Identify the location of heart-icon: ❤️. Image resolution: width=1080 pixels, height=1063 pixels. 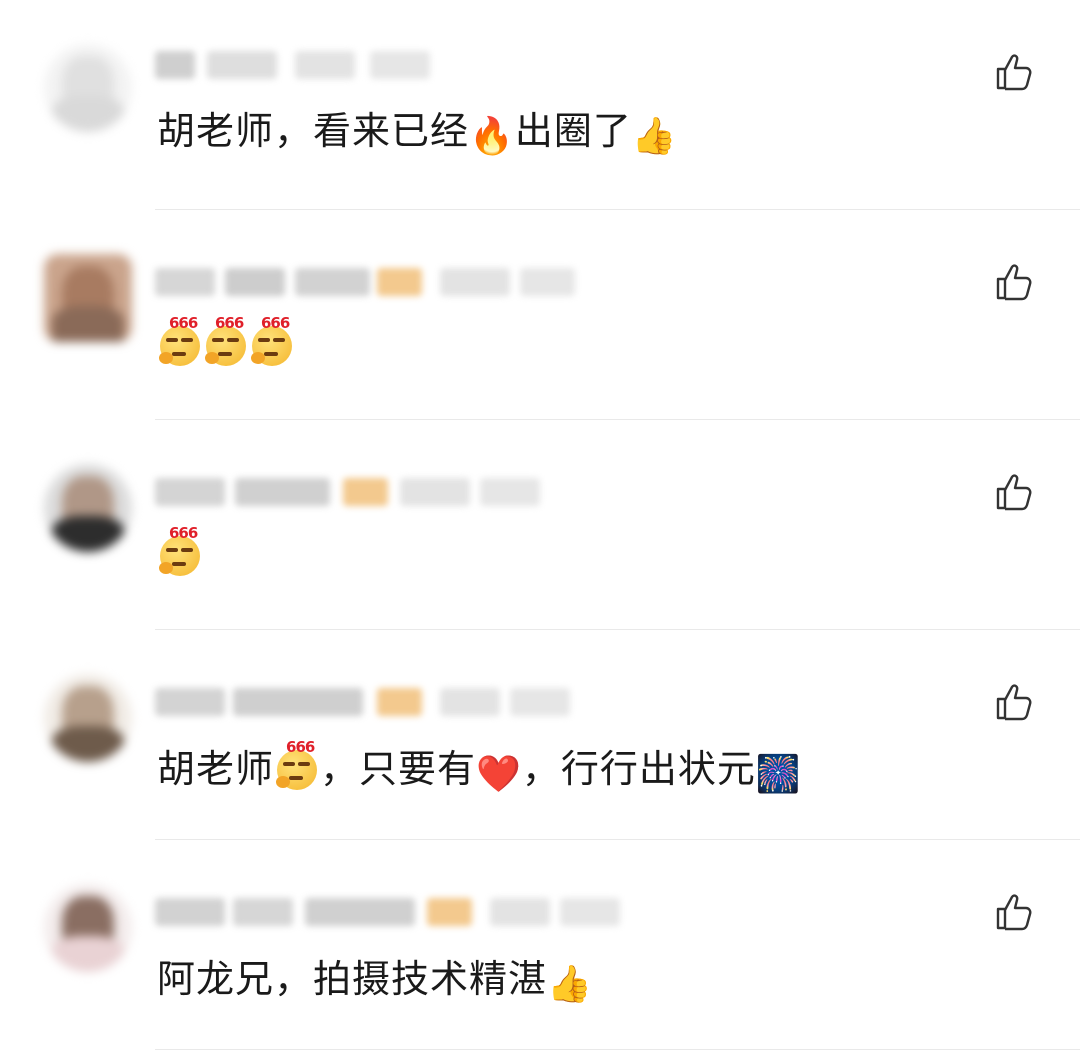
(499, 774).